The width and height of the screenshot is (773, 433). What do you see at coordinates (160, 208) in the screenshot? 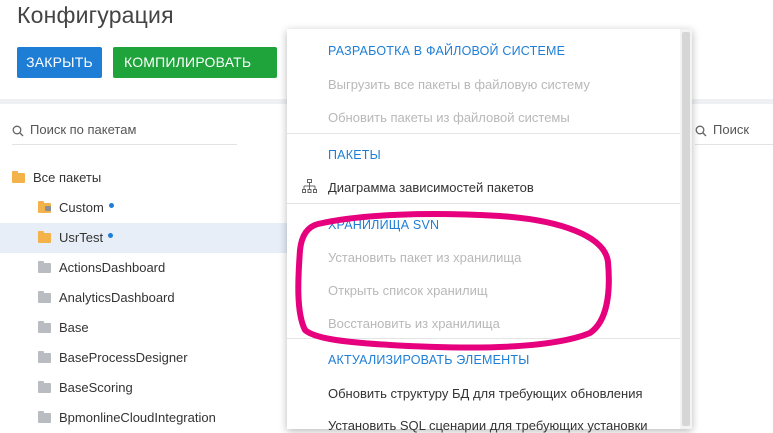
I see `tree-item-custom: Custom` at bounding box center [160, 208].